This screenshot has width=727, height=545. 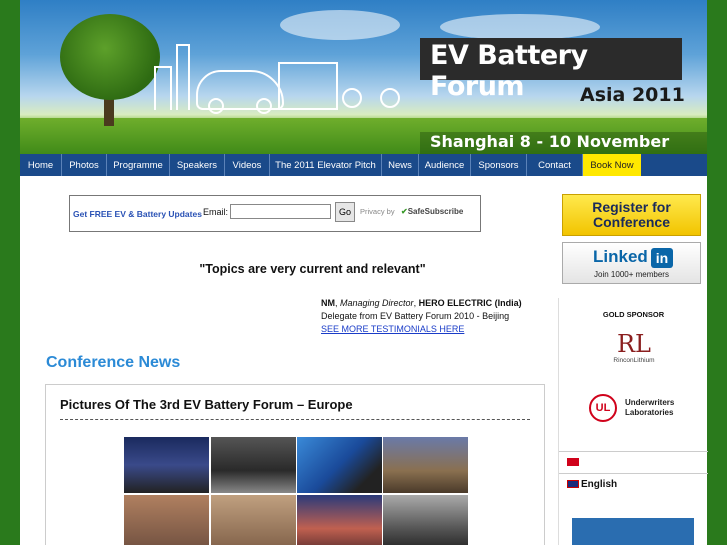 What do you see at coordinates (216, 212) in the screenshot?
I see `email-label: Email:` at bounding box center [216, 212].